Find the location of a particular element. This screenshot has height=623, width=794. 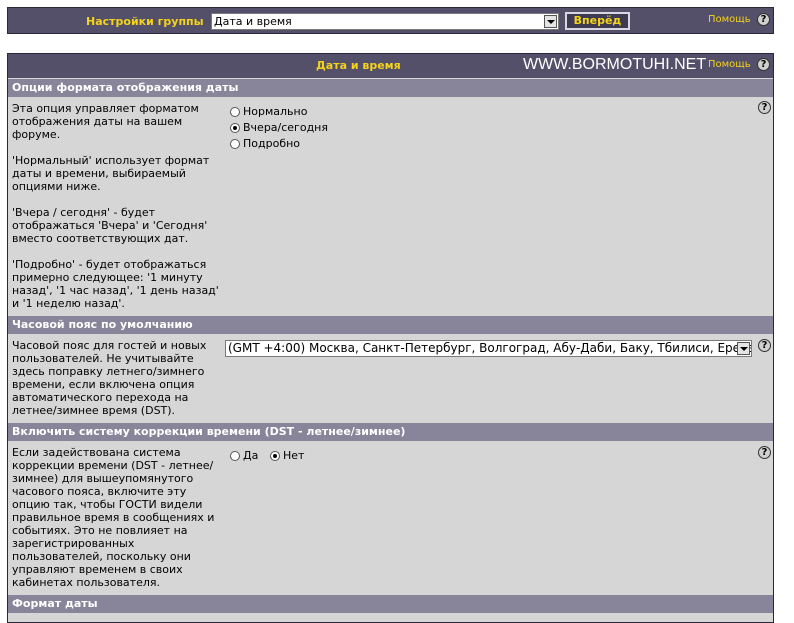

panel-title: Дата и время is located at coordinates (358, 65).